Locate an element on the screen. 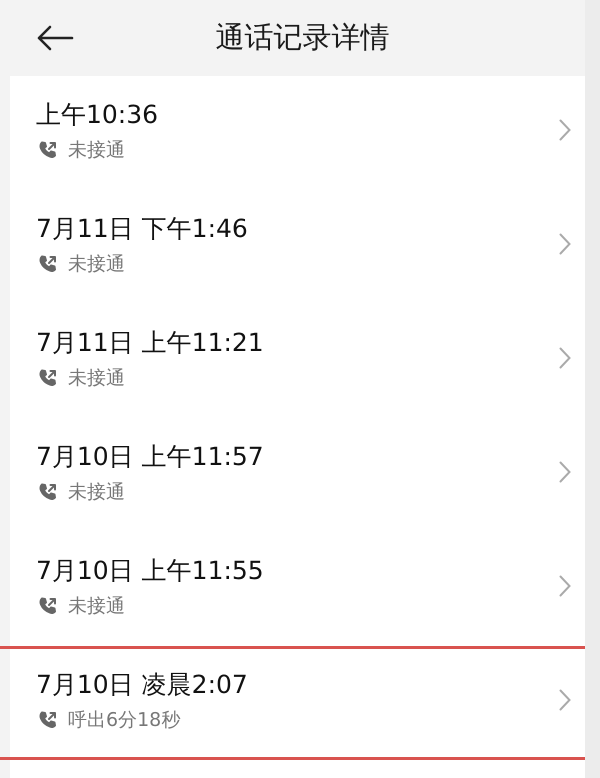  call-time: 7月10日 凌晨2:07 is located at coordinates (142, 684).